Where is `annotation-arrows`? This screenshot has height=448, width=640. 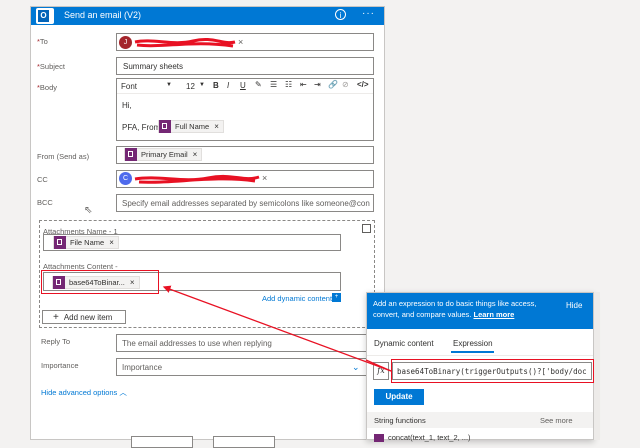
annotation-arrows is located at coordinates (277, 328).